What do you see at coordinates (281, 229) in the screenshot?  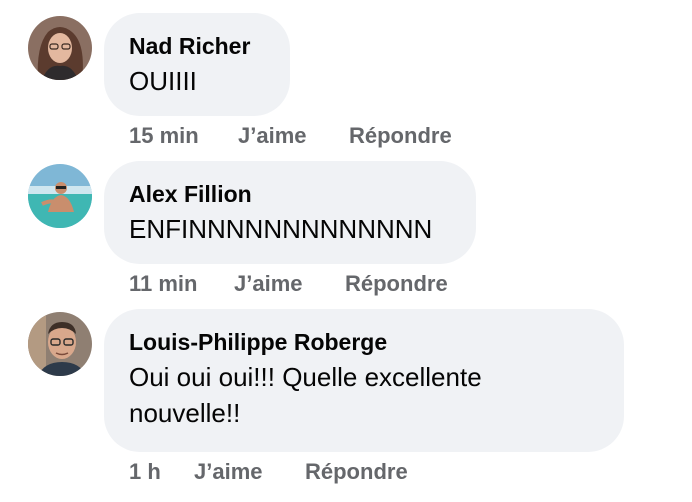 I see `comment-text: ENFINNNNNNNNNNNNN` at bounding box center [281, 229].